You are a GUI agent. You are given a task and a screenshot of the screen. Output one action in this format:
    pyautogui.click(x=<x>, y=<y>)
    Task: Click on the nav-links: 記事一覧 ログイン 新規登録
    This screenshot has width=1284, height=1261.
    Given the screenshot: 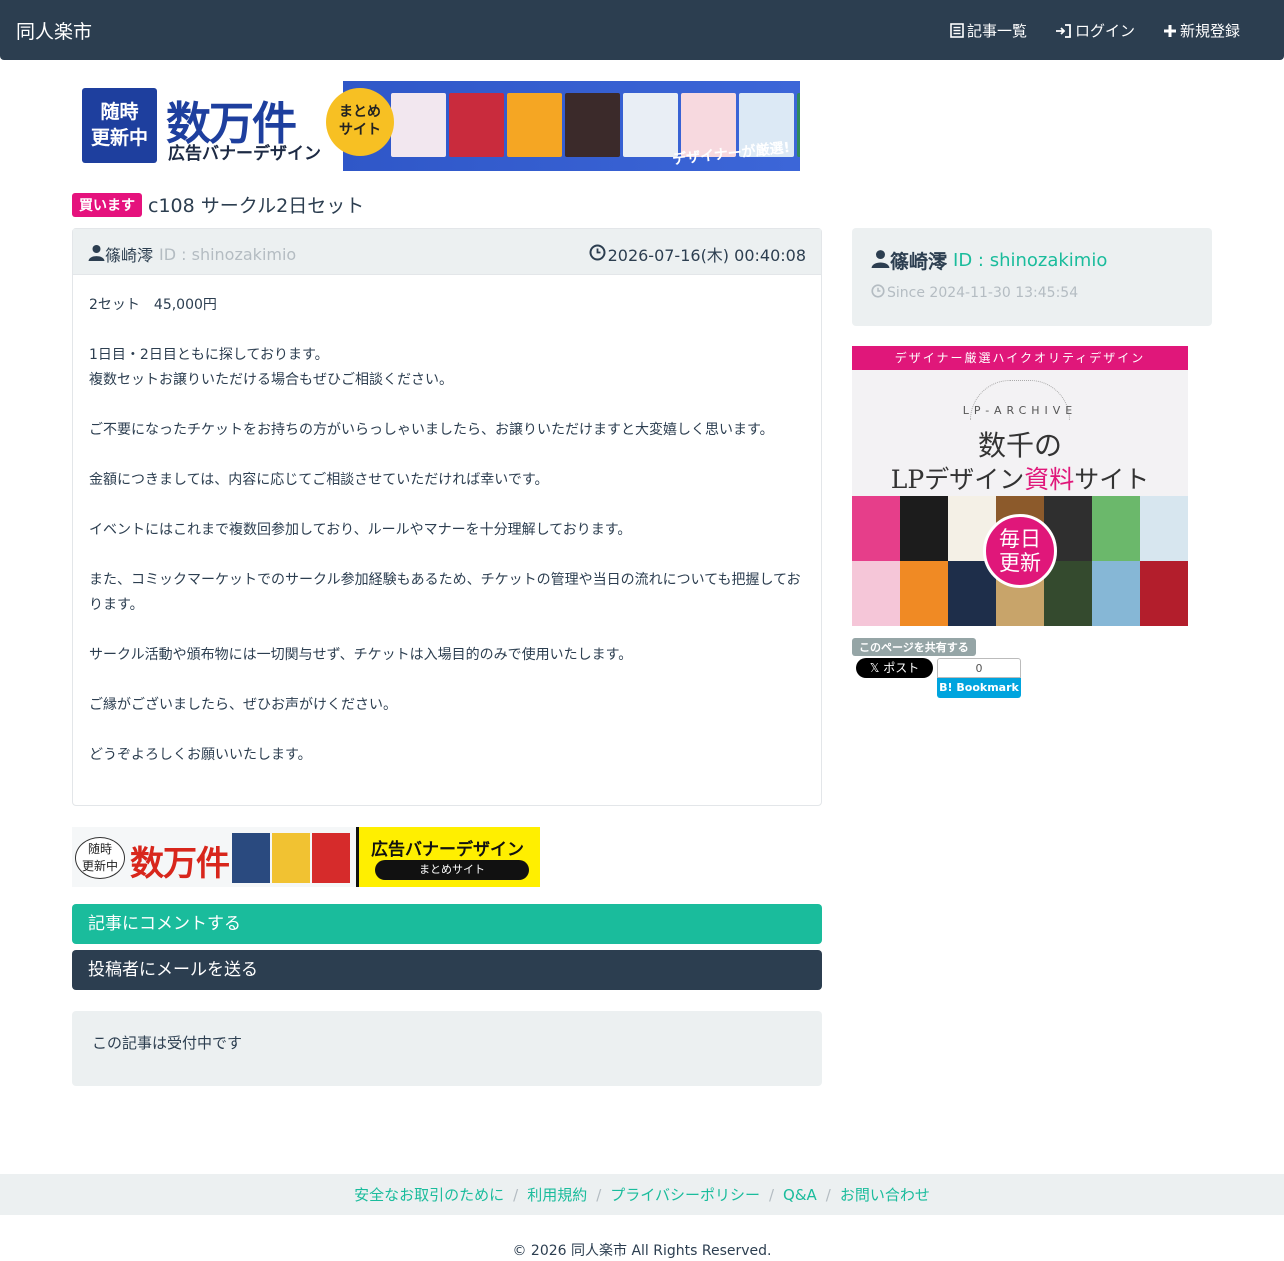 What is the action you would take?
    pyautogui.click(x=1095, y=30)
    